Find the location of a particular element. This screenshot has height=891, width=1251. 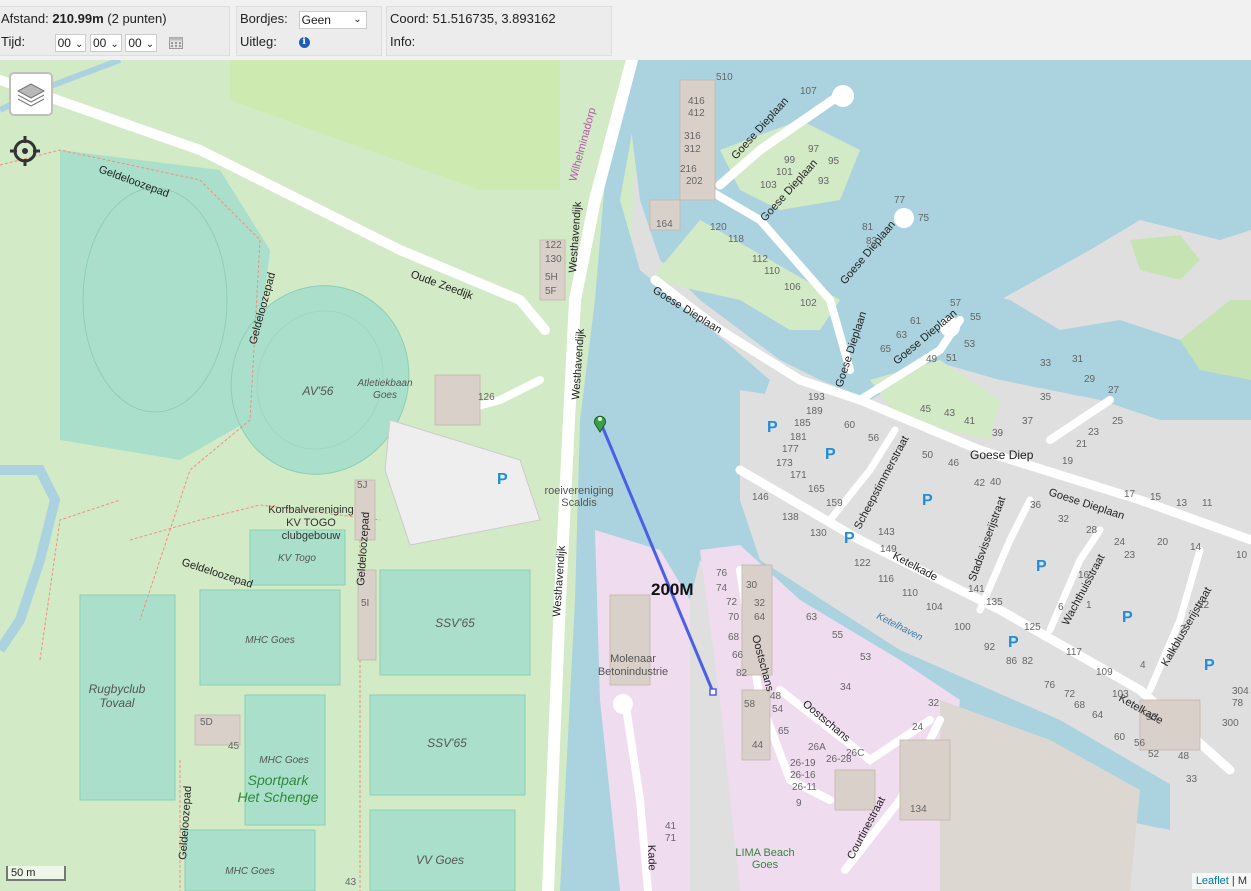

house-number: 107 is located at coordinates (808, 91).